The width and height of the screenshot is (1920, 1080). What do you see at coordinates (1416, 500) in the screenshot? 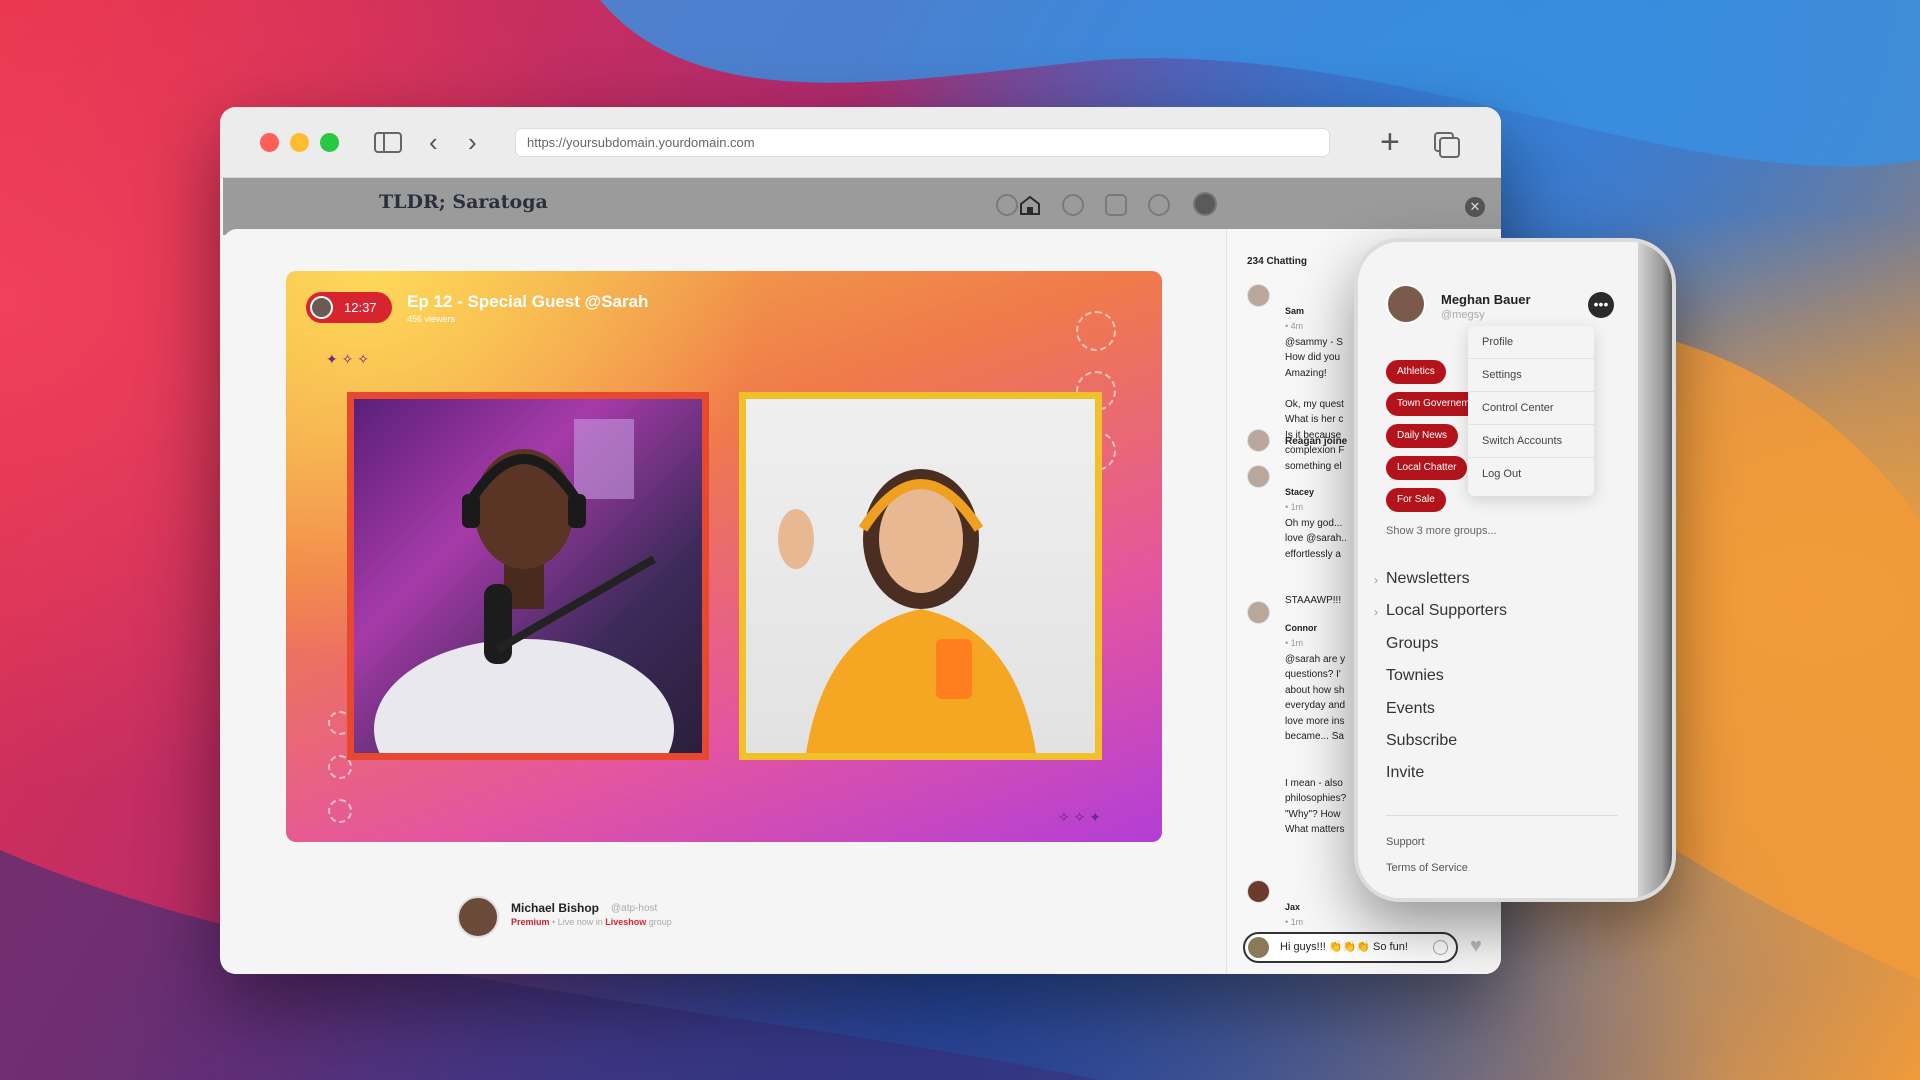
I see `group-tag: For Sale` at bounding box center [1416, 500].